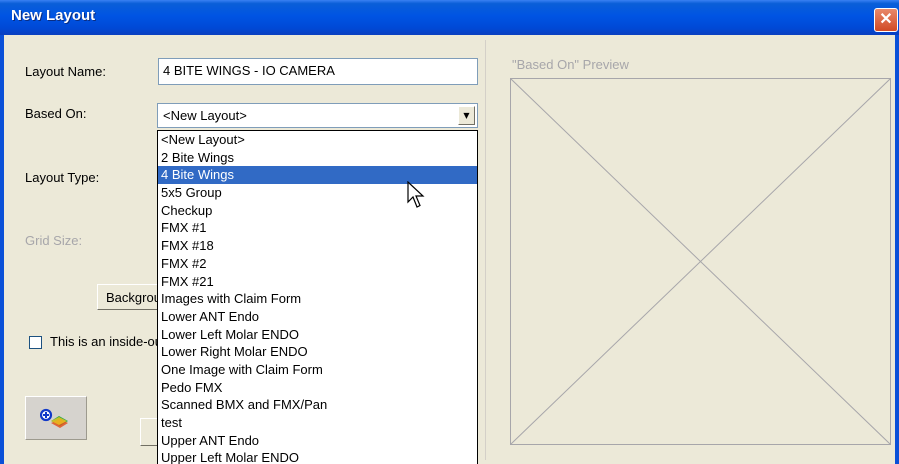  What do you see at coordinates (317, 335) in the screenshot?
I see `dropdown-option: Lower Left Molar ENDO` at bounding box center [317, 335].